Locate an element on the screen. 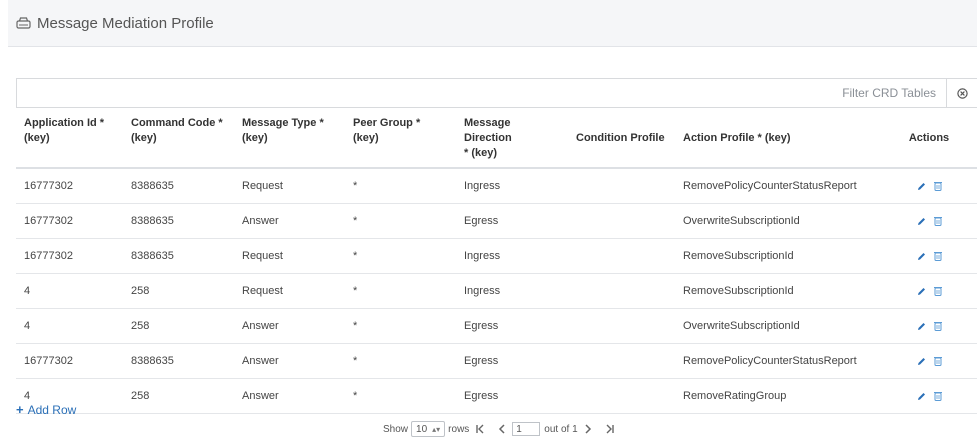  table-row: 4 258 Request * Ingress RemoveSubscriptionId is located at coordinates (496, 291).